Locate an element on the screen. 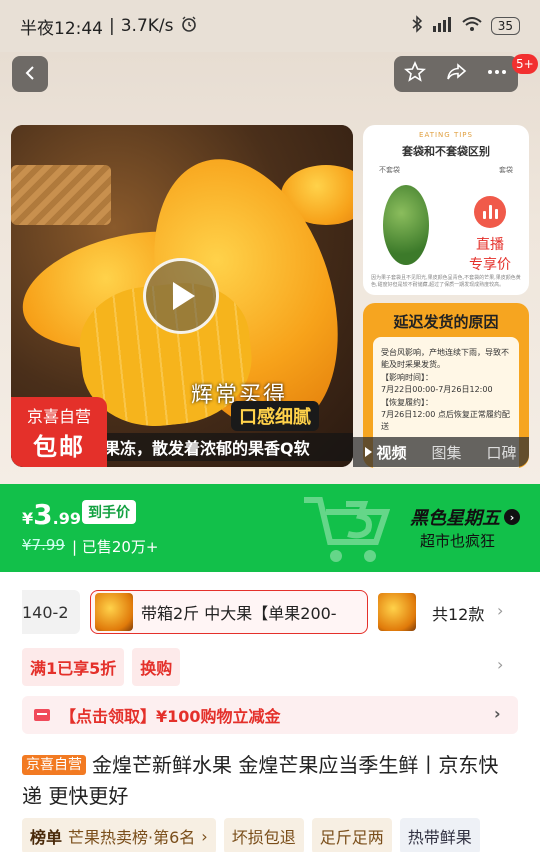  hand-price-badge: 到手价 is located at coordinates (109, 512).